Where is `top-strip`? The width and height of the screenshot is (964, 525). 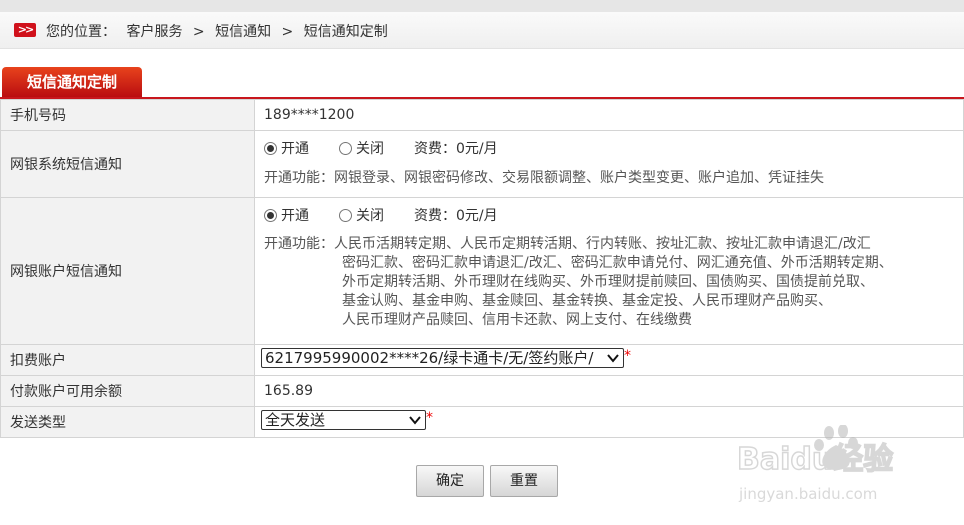
top-strip is located at coordinates (482, 6).